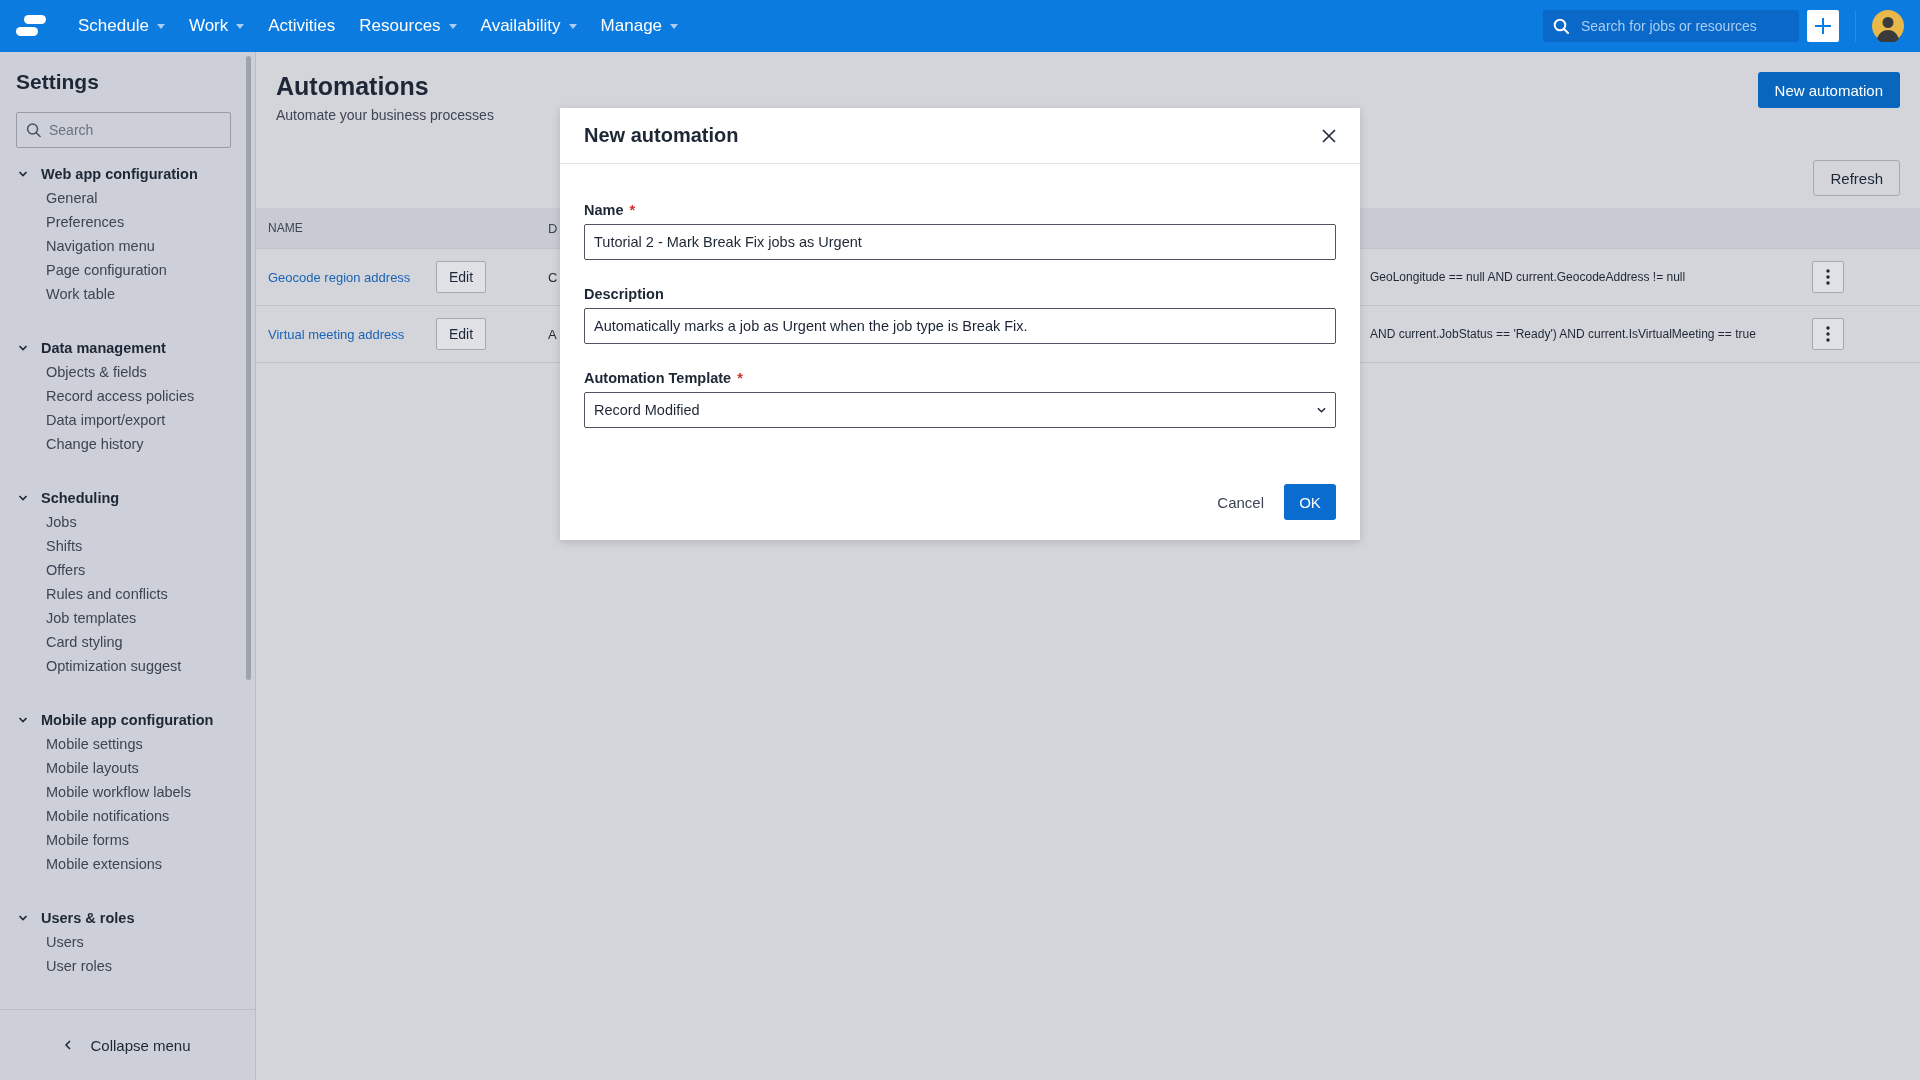 This screenshot has width=1920, height=1080. I want to click on field-label: Automation Template, so click(658, 378).